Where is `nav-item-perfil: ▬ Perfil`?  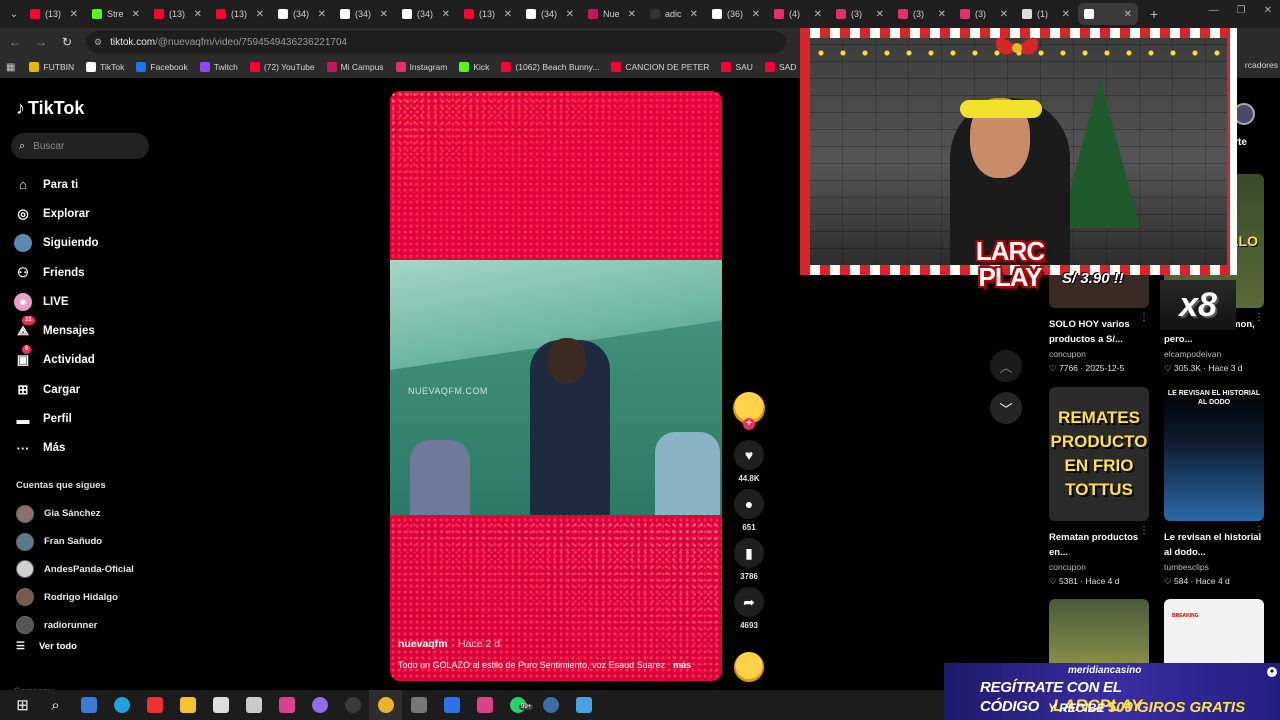 nav-item-perfil: ▬ Perfil is located at coordinates (56, 418).